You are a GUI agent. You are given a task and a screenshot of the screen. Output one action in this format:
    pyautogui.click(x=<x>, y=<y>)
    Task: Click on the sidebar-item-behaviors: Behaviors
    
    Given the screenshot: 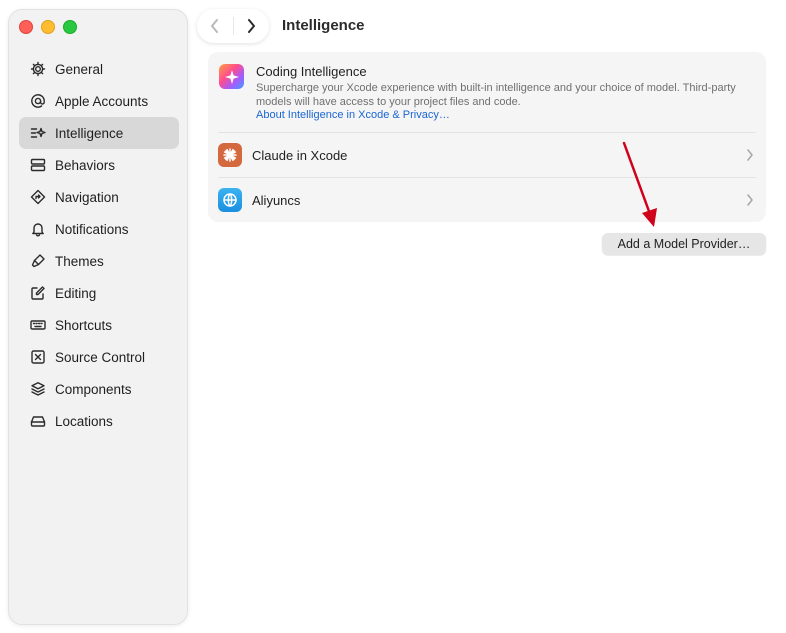 What is the action you would take?
    pyautogui.click(x=99, y=165)
    